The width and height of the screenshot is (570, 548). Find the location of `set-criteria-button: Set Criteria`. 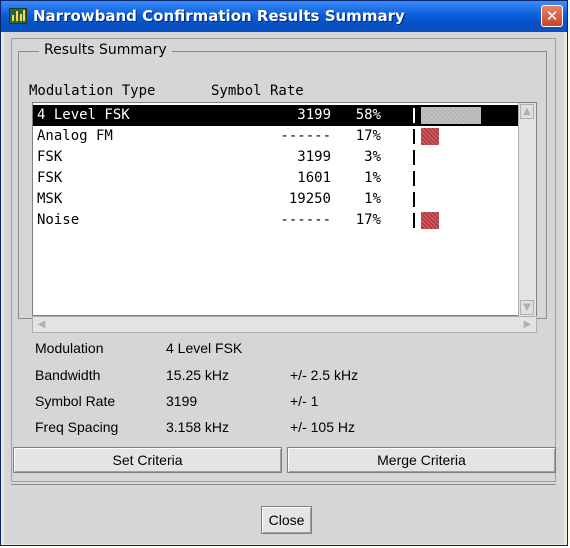

set-criteria-button: Set Criteria is located at coordinates (147, 460).